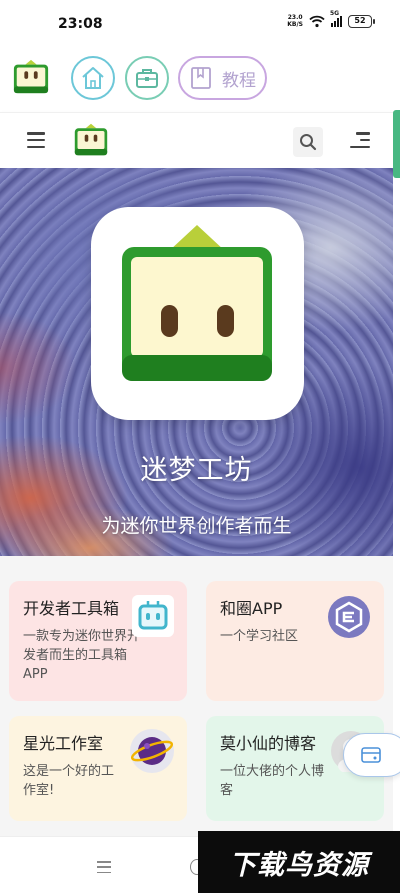  Describe the element at coordinates (295, 21) in the screenshot. I see `network-speed: 23.0 KB/S` at that location.